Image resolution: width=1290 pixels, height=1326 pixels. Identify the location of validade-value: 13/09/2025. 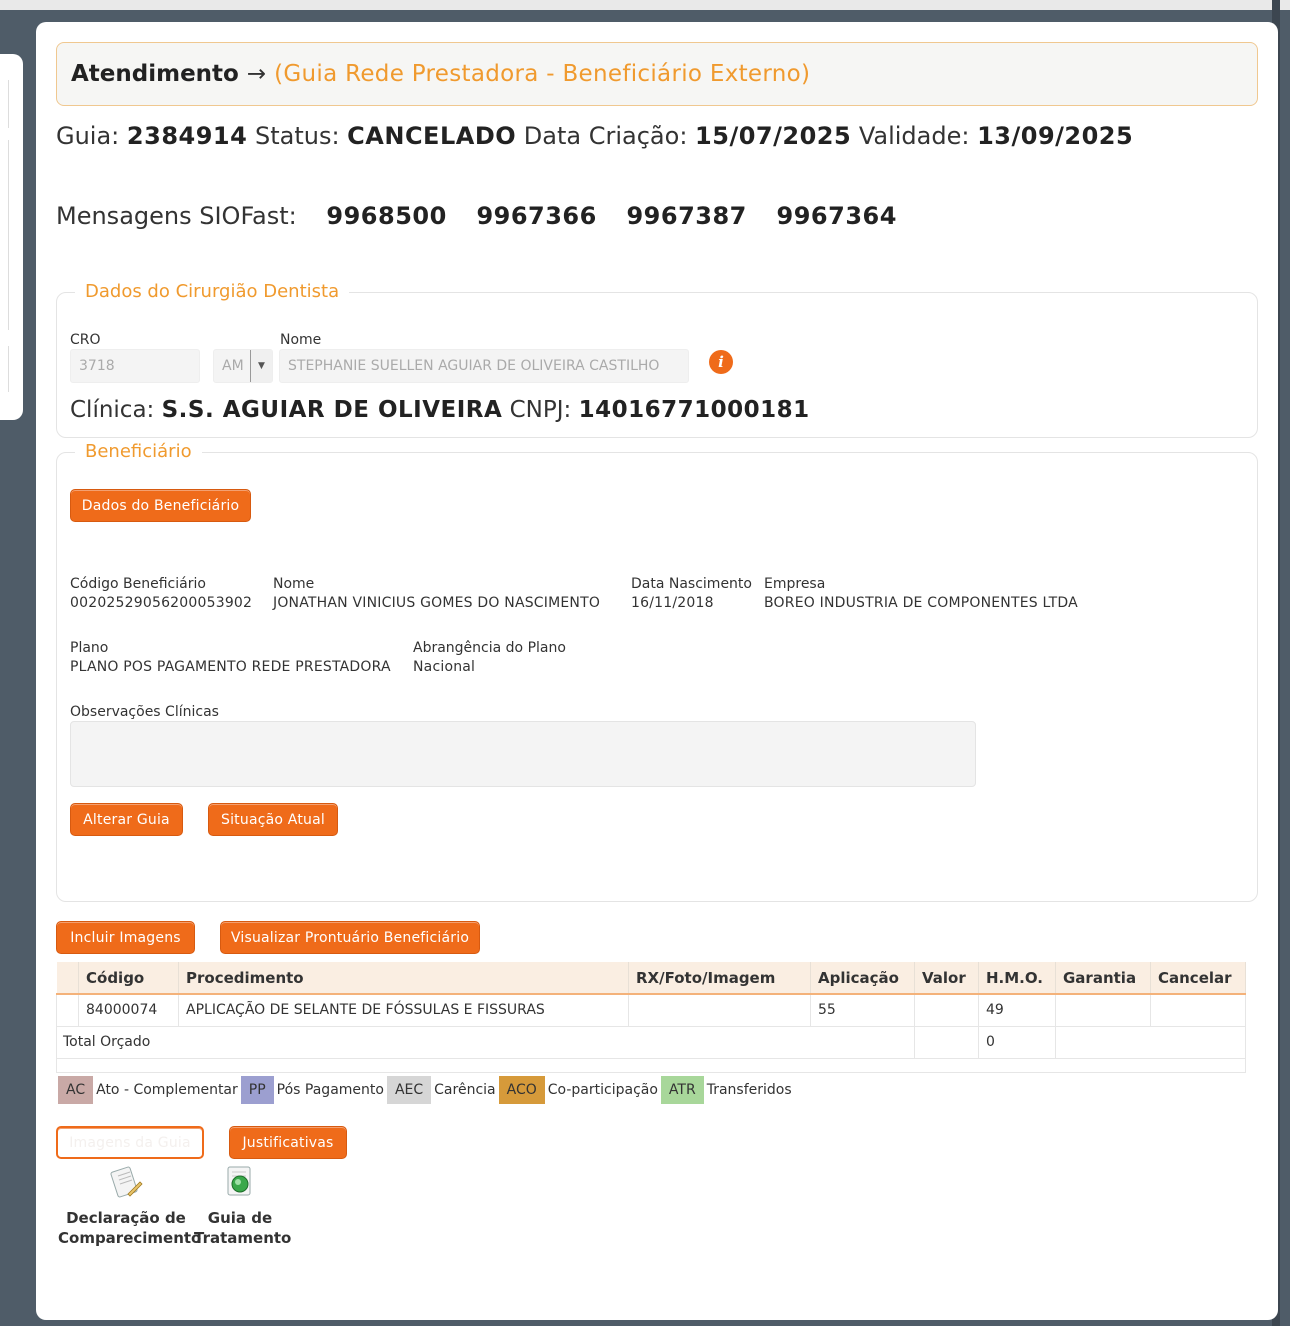
(1055, 136).